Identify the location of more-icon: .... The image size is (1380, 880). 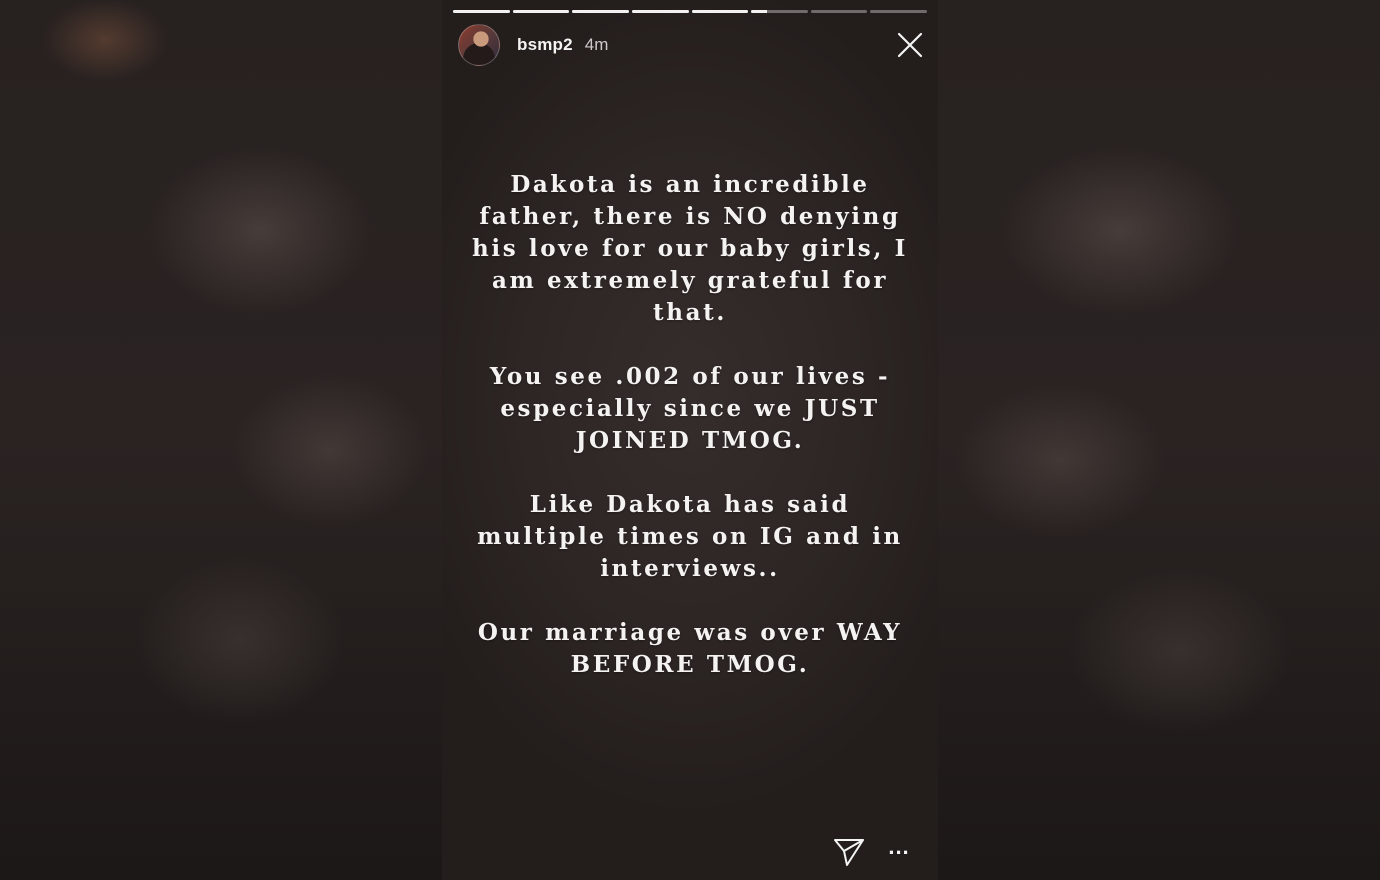
(899, 846).